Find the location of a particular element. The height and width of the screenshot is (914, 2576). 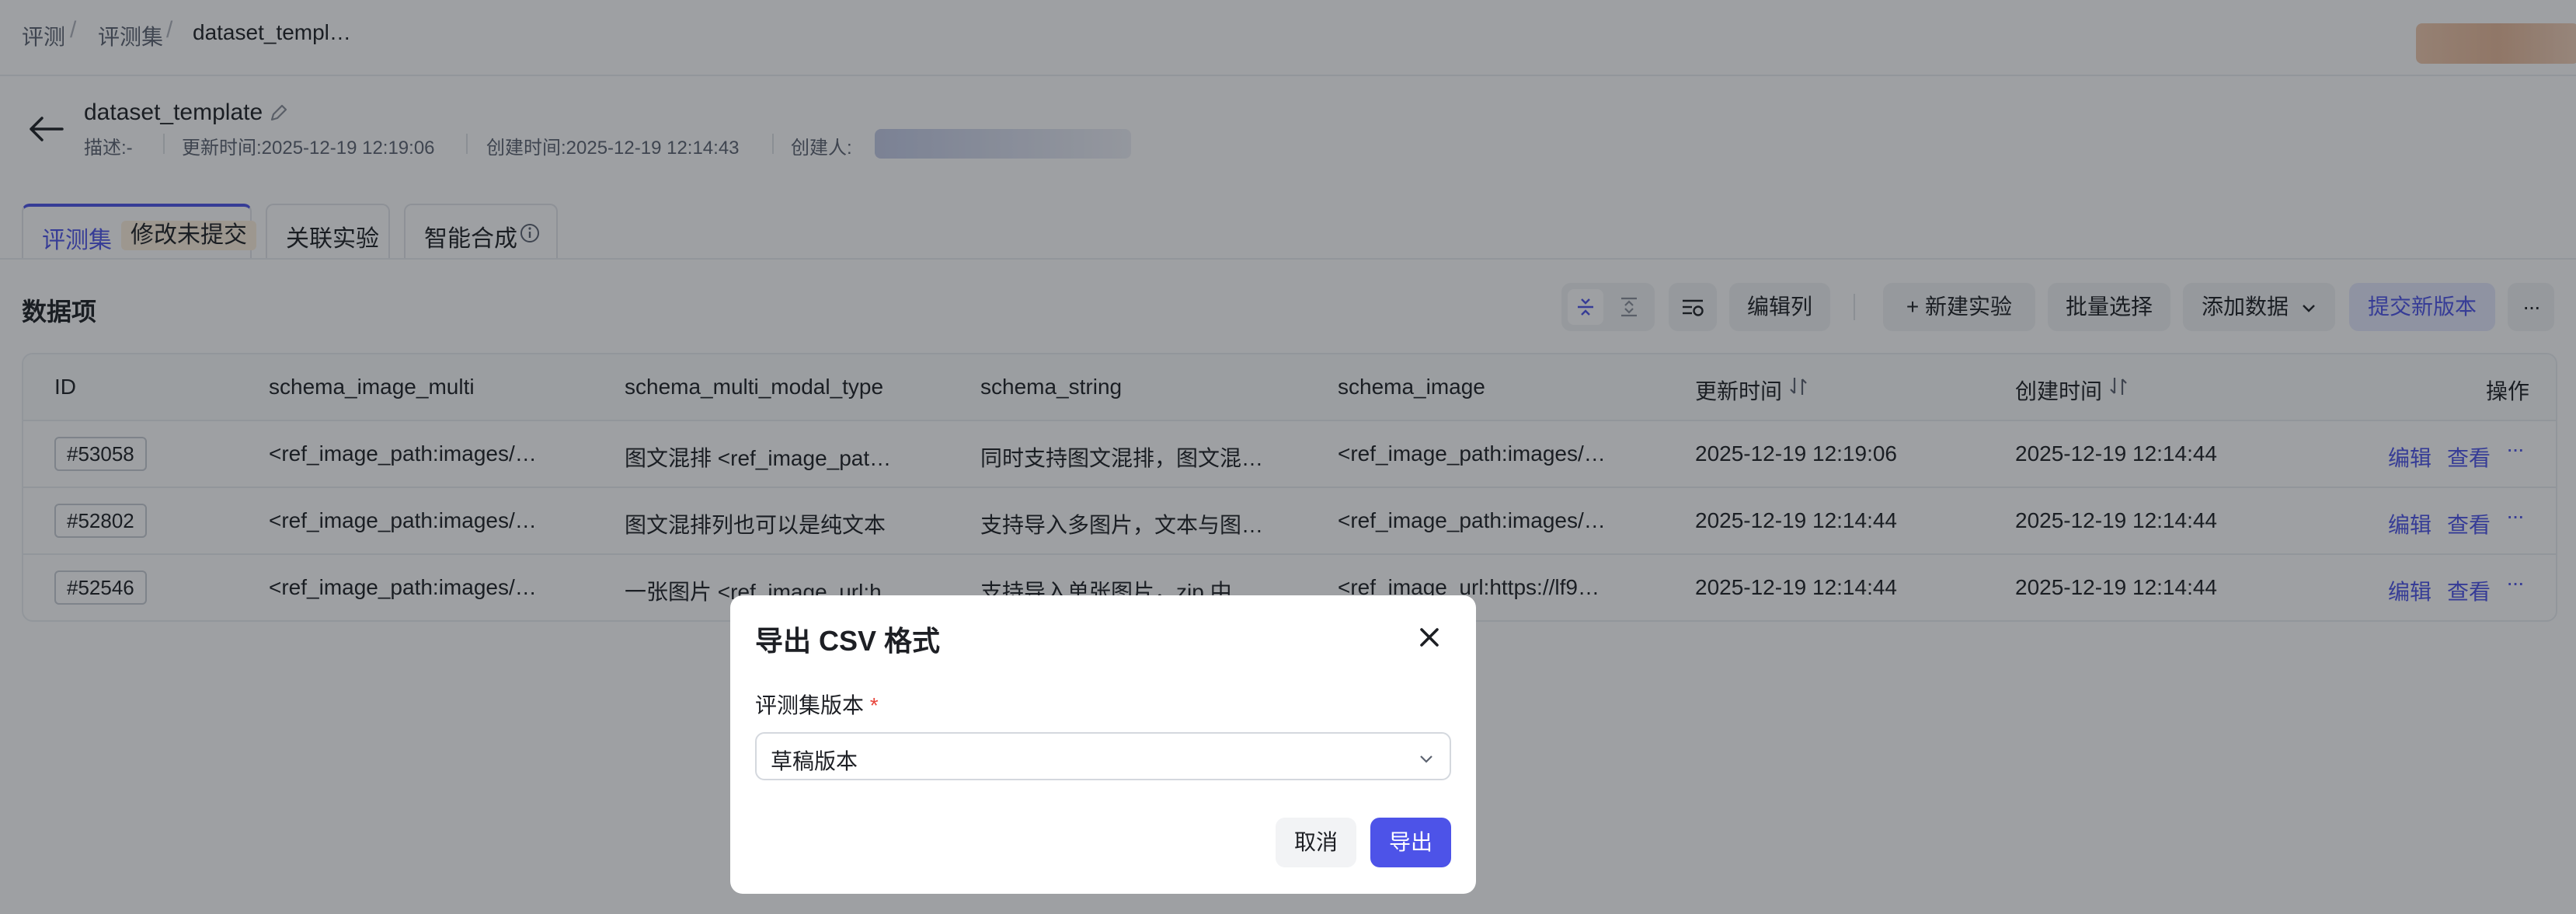

cancel-button: 取消 is located at coordinates (1316, 842).